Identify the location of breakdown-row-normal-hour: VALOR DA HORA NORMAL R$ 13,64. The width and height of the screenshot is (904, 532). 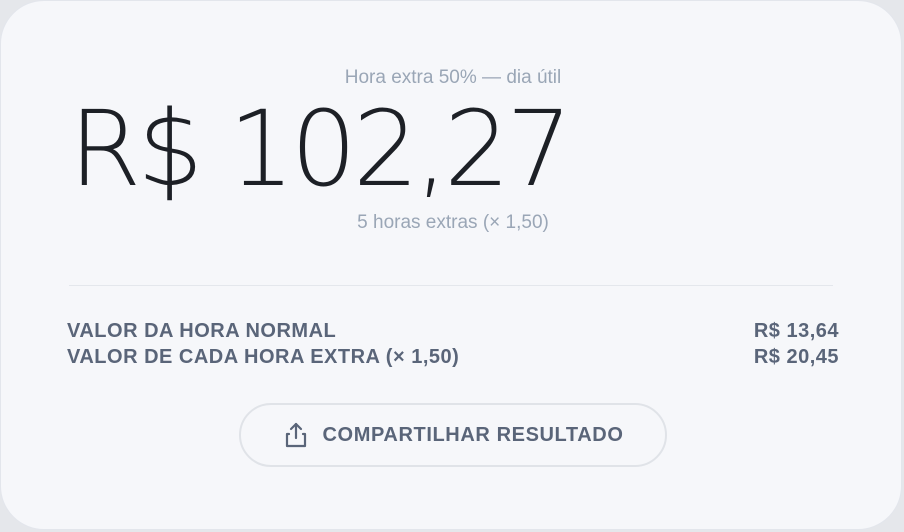
(453, 331).